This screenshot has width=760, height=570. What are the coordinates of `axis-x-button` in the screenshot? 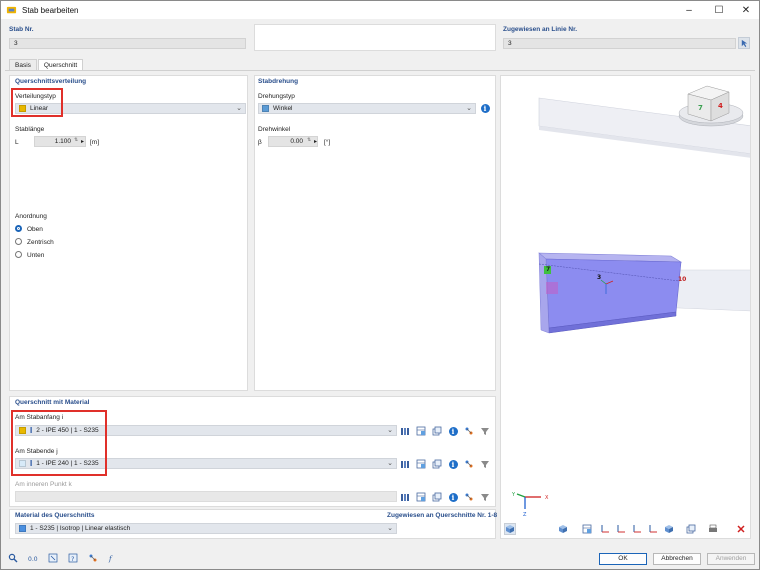 It's located at (605, 529).